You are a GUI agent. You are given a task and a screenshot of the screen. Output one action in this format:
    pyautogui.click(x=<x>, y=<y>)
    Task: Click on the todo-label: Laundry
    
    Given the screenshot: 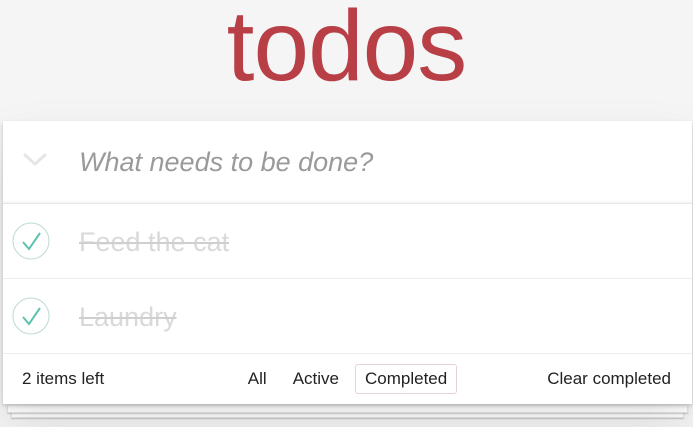 What is the action you would take?
    pyautogui.click(x=128, y=317)
    